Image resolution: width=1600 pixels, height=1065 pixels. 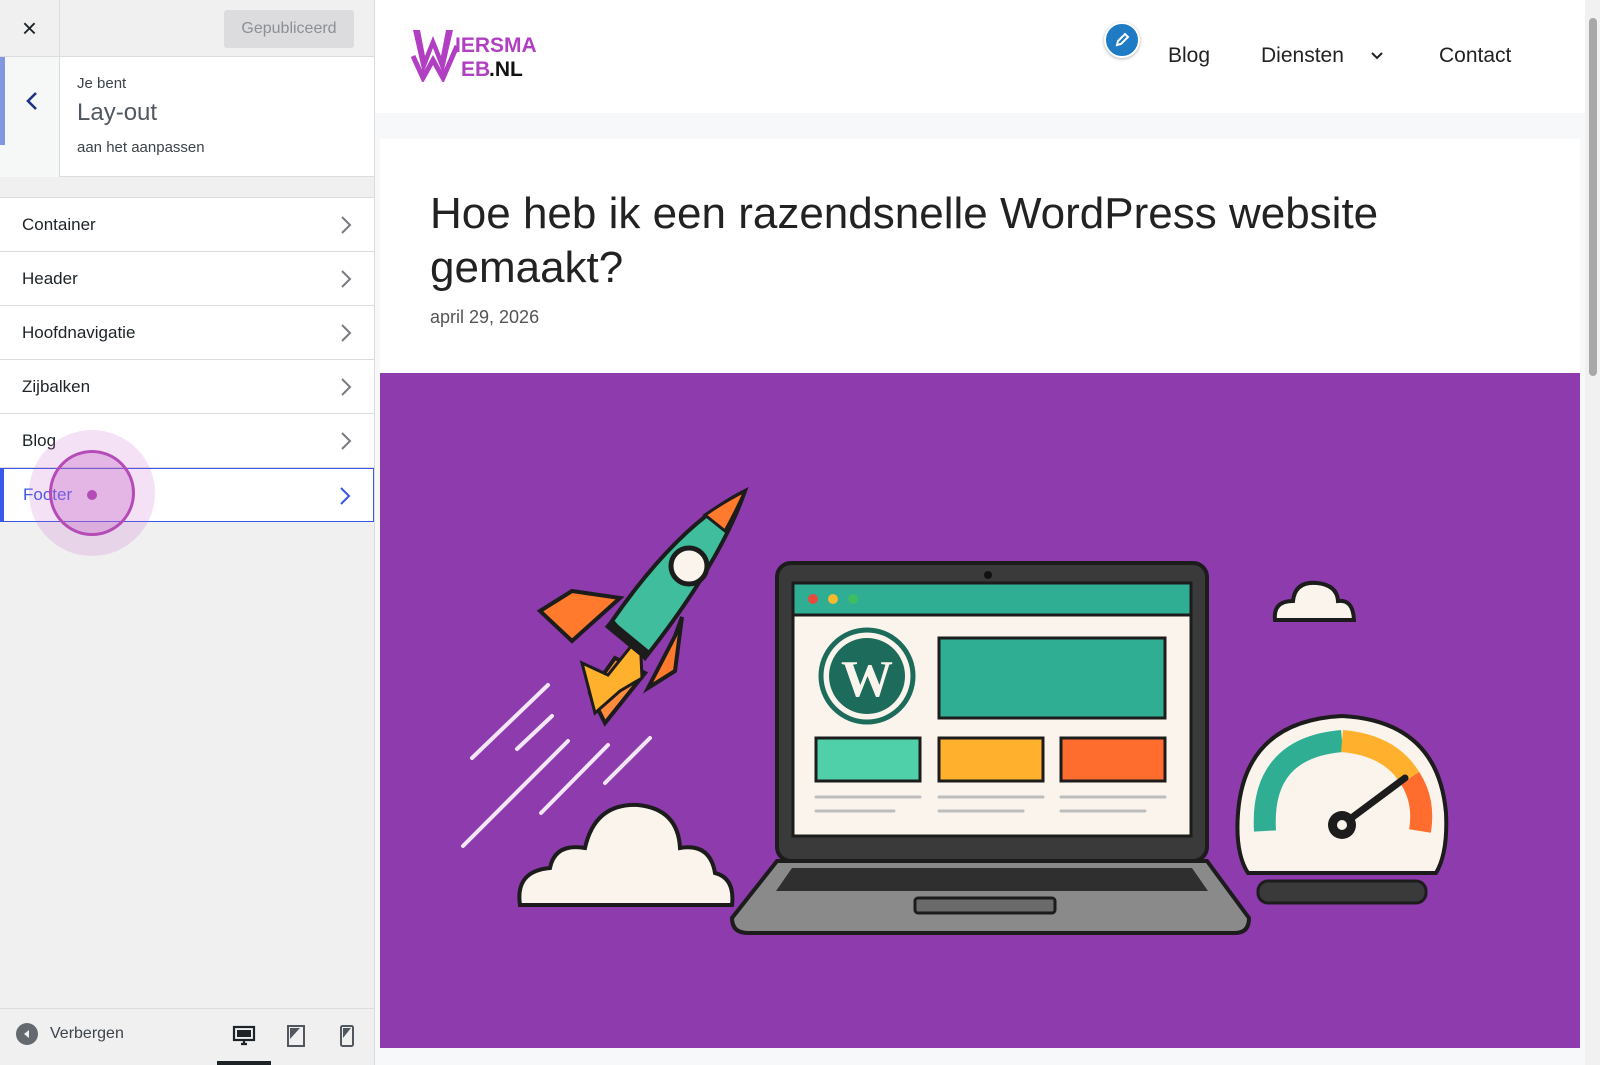 I want to click on collapse-arrow-icon, so click(x=27, y=1034).